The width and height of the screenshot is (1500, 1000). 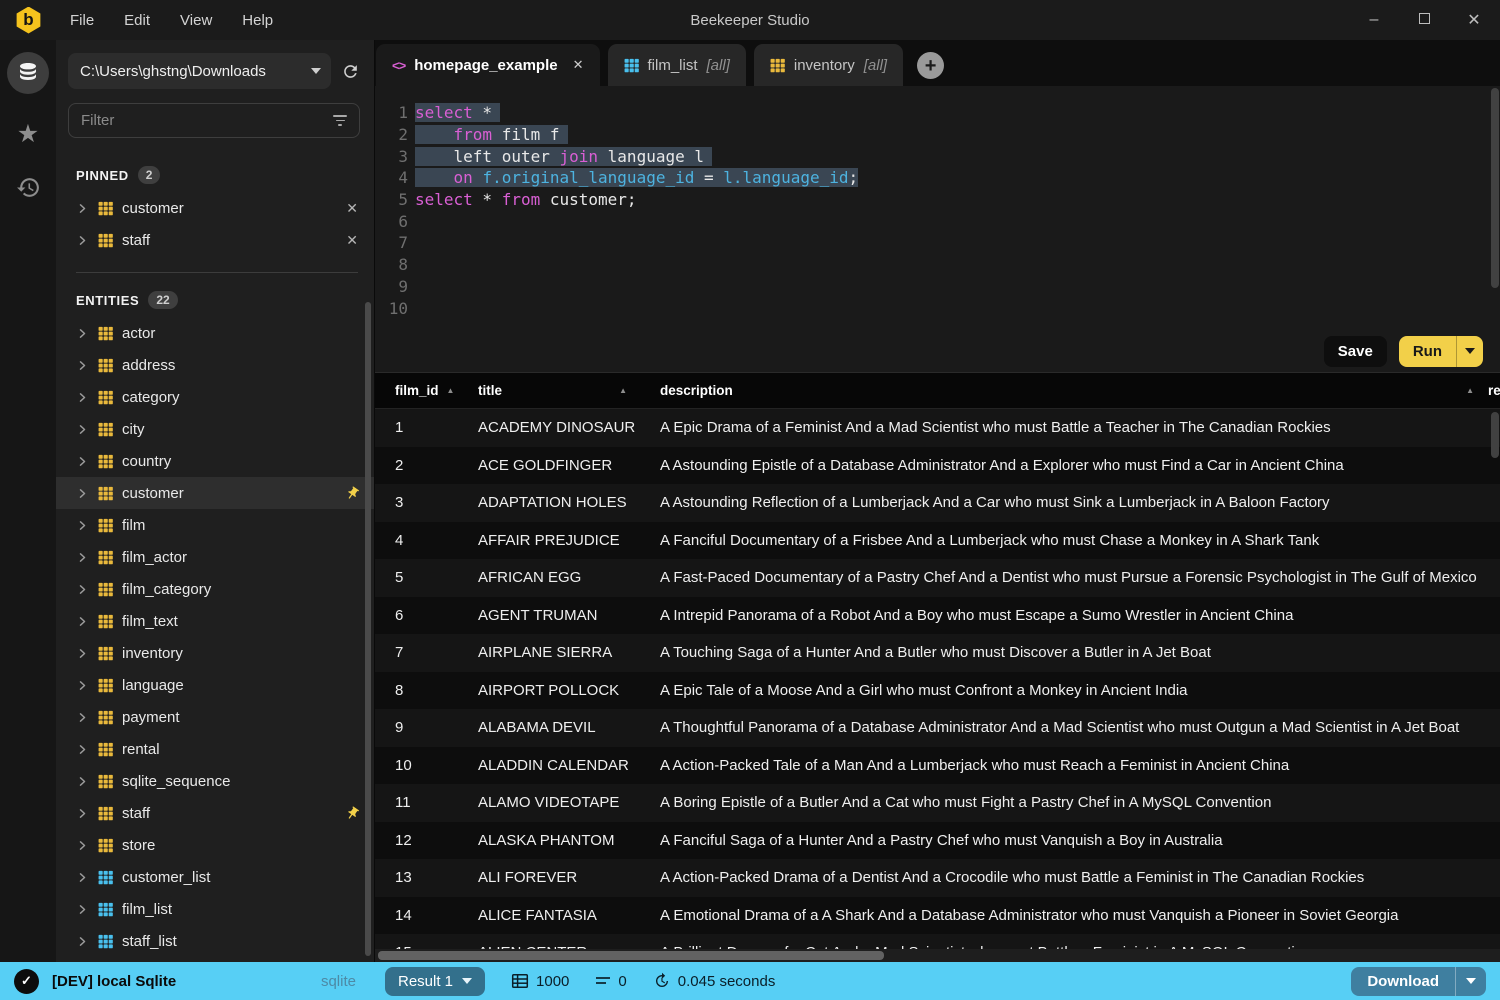 I want to click on table-horizontal-scrollbar, so click(x=937, y=955).